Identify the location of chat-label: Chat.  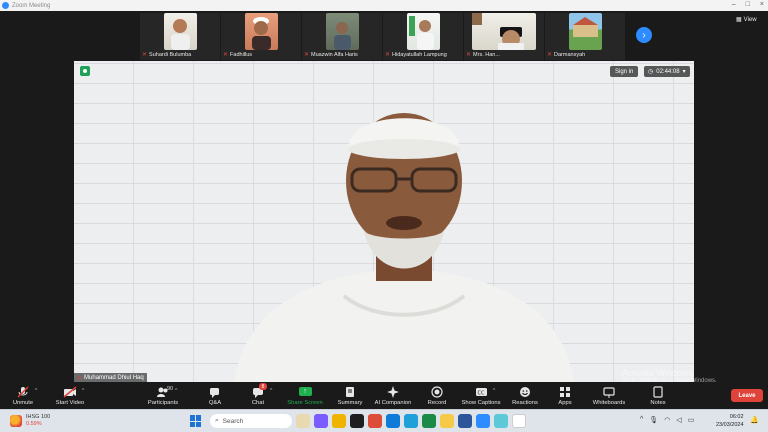
(258, 403).